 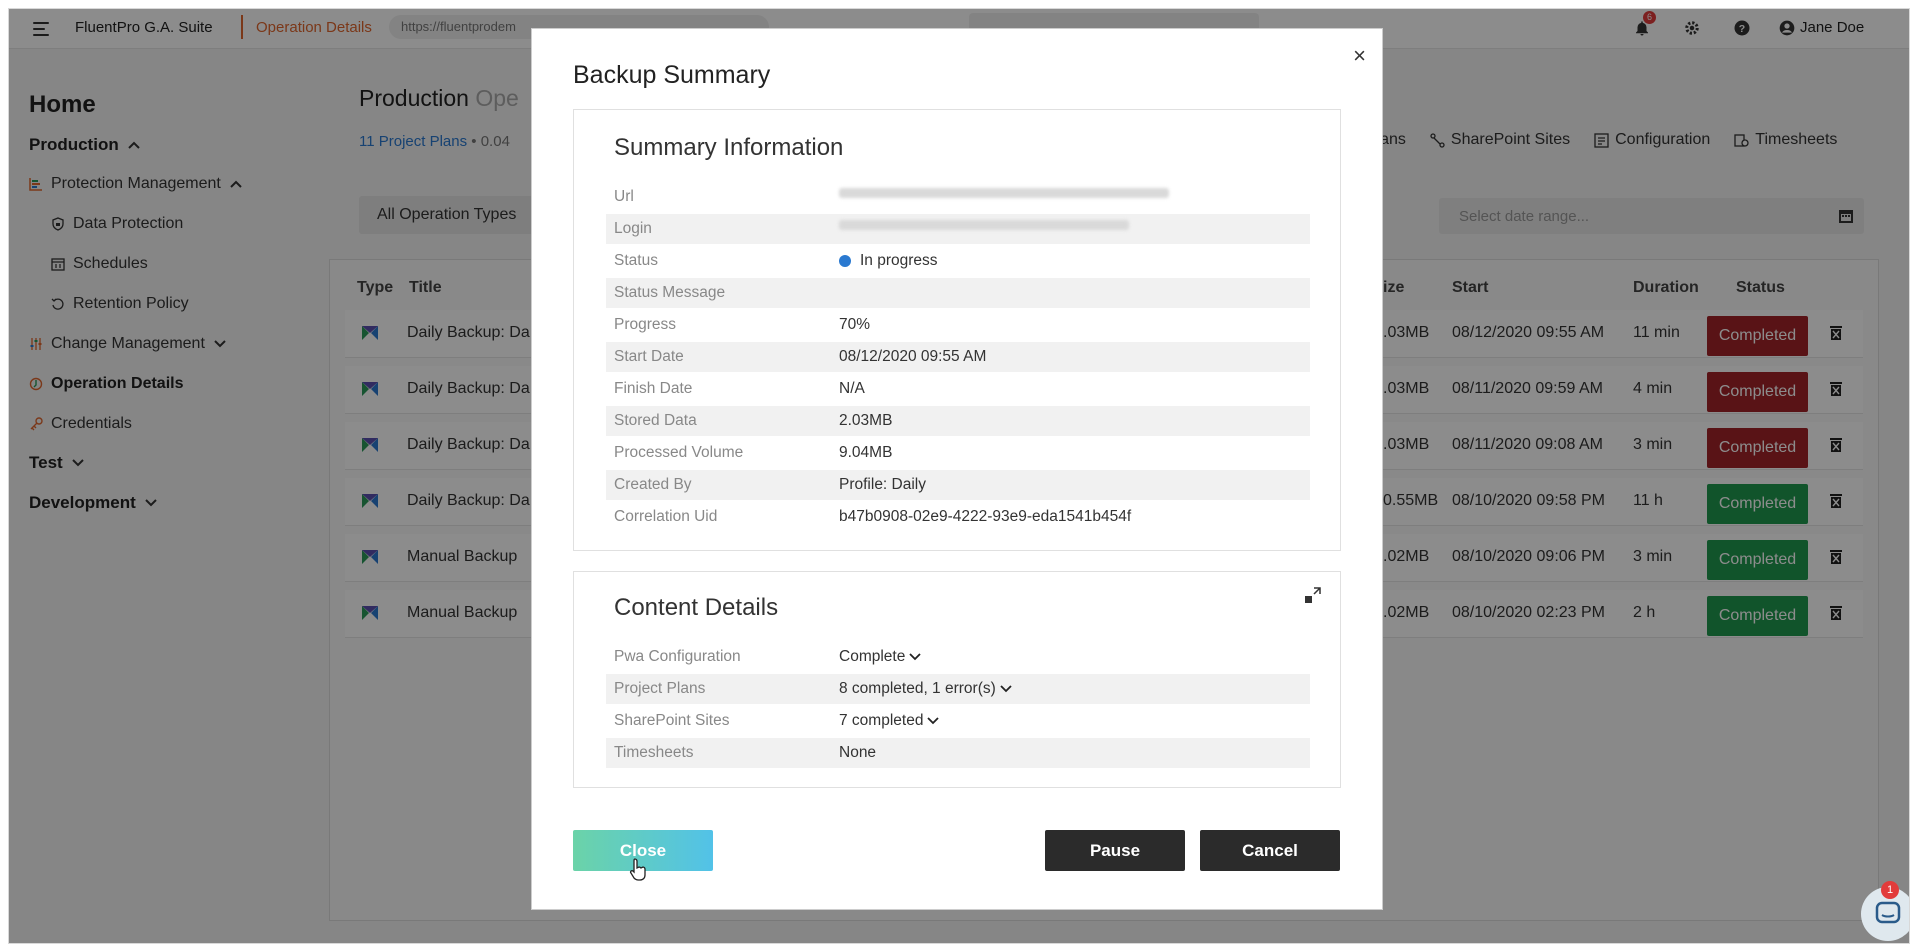 What do you see at coordinates (654, 752) in the screenshot?
I see `content-key: Timesheets` at bounding box center [654, 752].